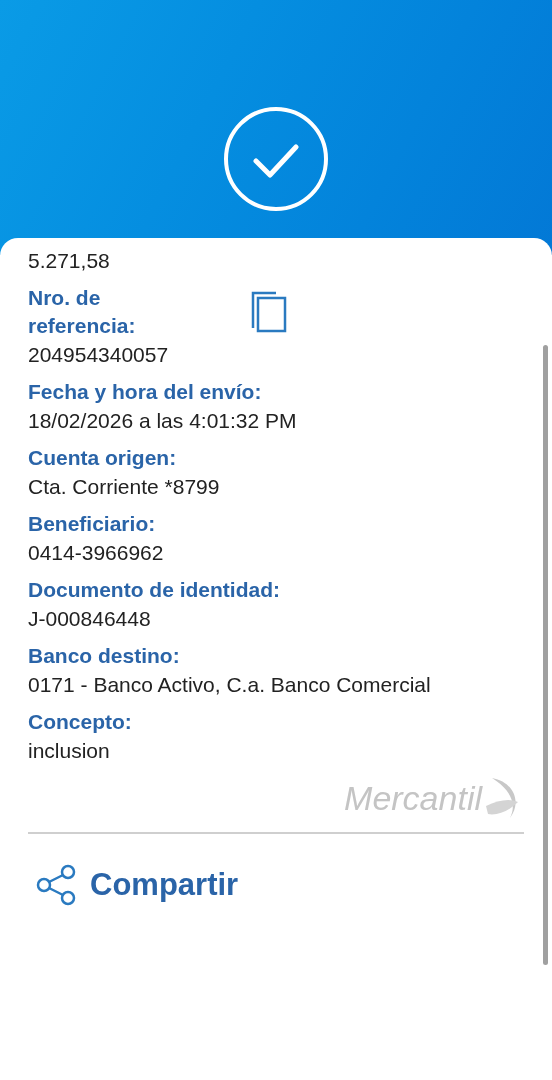 The height and width of the screenshot is (1080, 552). I want to click on field-value: inclusion, so click(69, 751).